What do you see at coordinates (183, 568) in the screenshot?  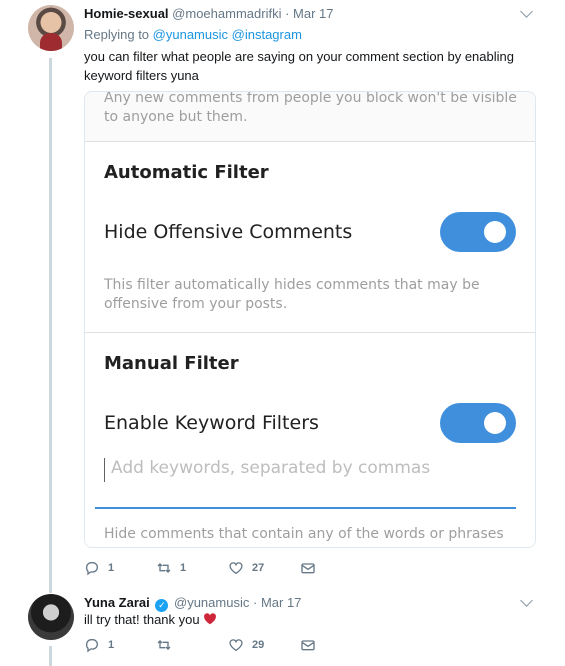 I see `retweet-count: 1` at bounding box center [183, 568].